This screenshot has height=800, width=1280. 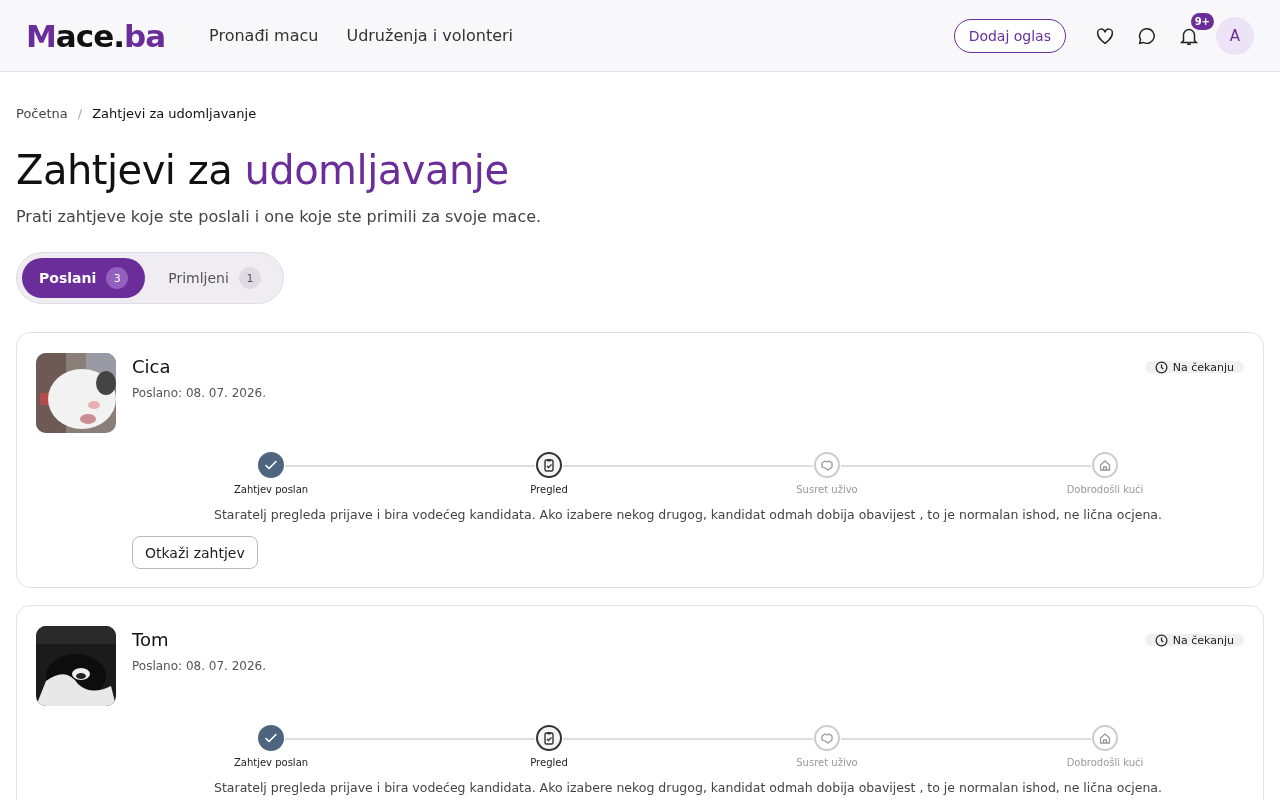 What do you see at coordinates (96, 35) in the screenshot?
I see `logo: Mace.ba` at bounding box center [96, 35].